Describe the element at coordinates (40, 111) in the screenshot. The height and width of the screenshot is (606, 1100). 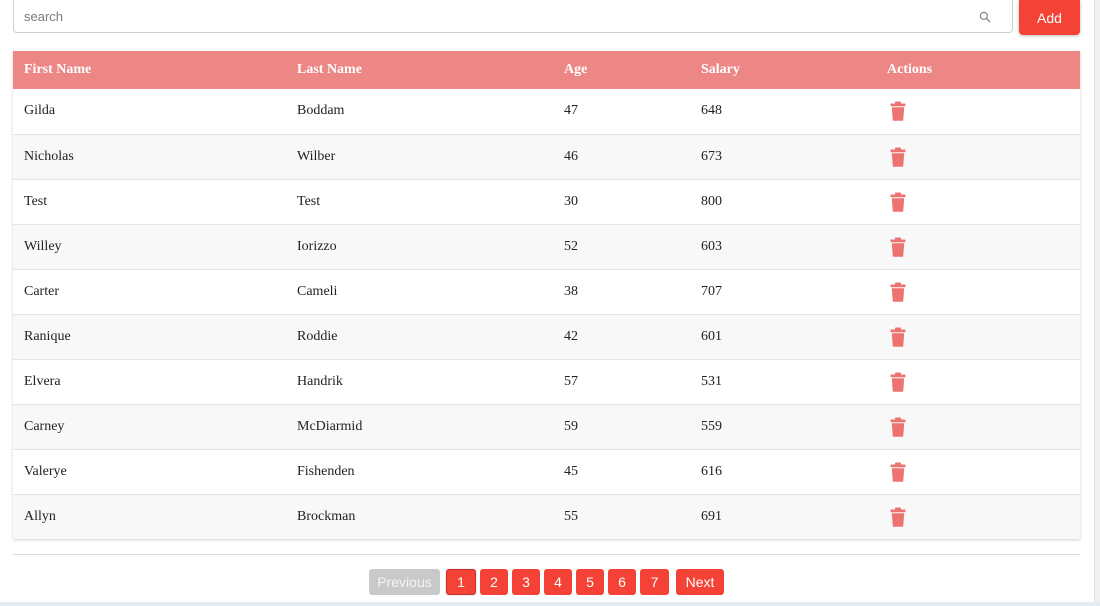
I see `cell-first-name: Gilda` at that location.